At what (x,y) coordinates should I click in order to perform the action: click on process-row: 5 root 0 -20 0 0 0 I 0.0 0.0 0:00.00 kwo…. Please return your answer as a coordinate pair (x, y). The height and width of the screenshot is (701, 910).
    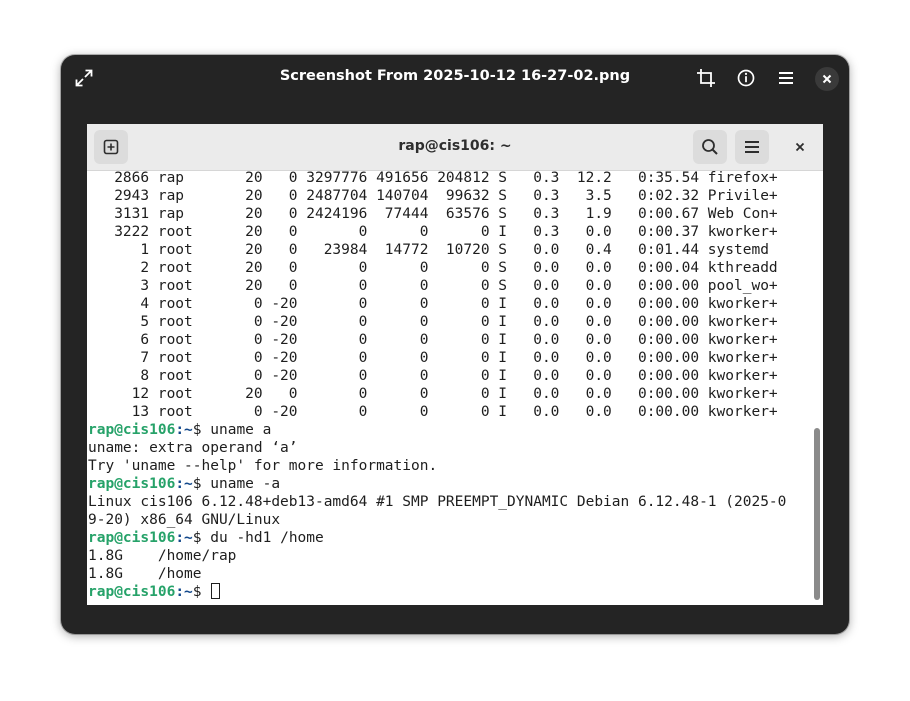
    Looking at the image, I should click on (433, 322).